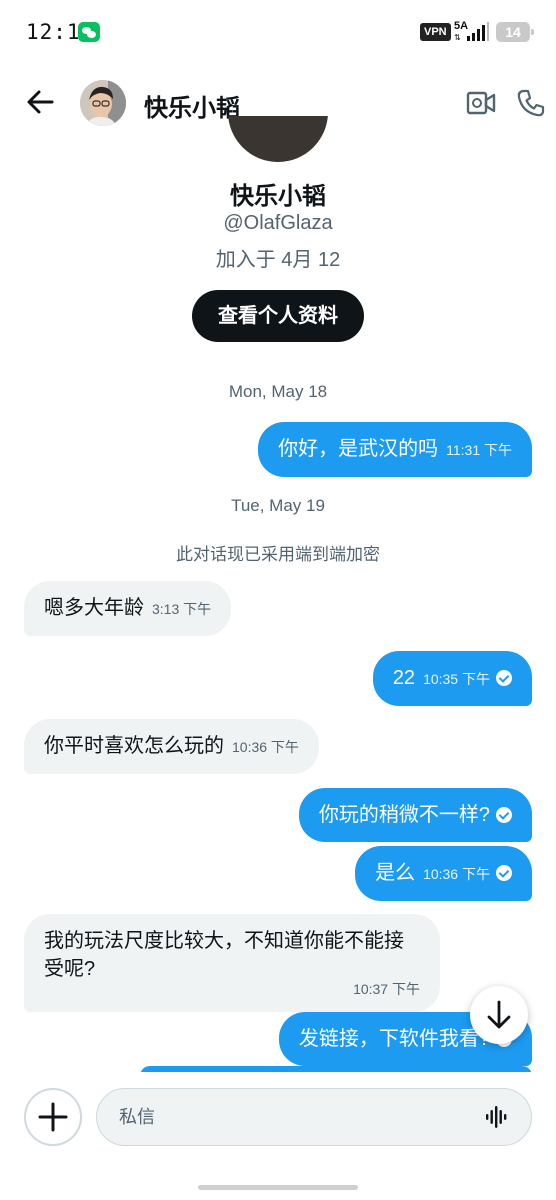 The image size is (556, 1200). I want to click on message-time: 10:37 下午, so click(386, 989).